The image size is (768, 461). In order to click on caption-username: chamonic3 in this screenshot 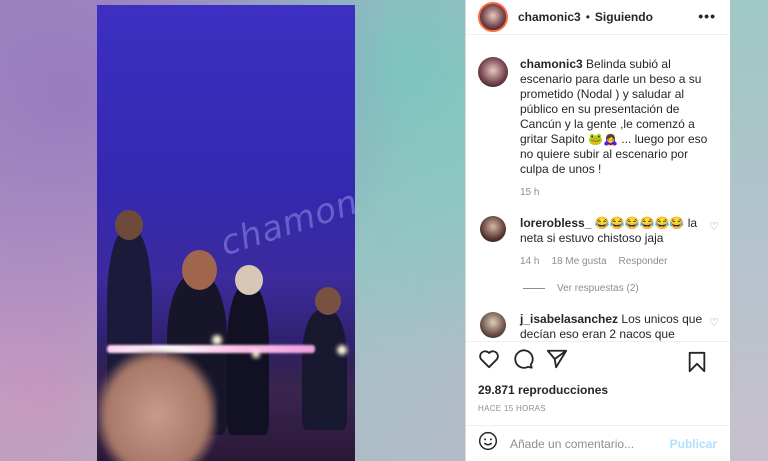, I will do `click(551, 64)`.